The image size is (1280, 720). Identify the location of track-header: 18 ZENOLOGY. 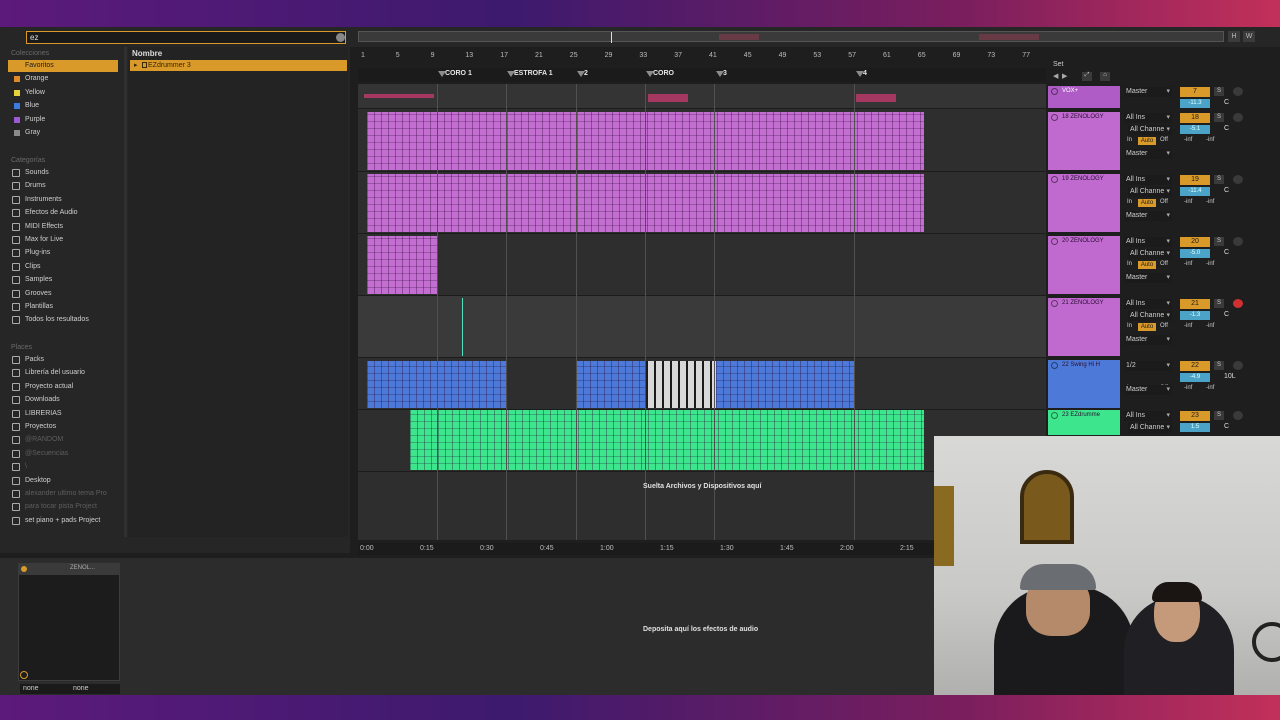
(1084, 141).